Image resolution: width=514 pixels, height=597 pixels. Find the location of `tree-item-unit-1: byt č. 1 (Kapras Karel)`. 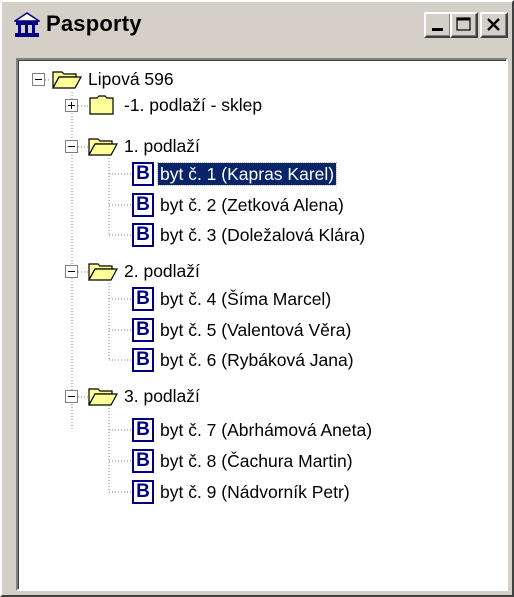

tree-item-unit-1: byt č. 1 (Kapras Karel) is located at coordinates (247, 174).